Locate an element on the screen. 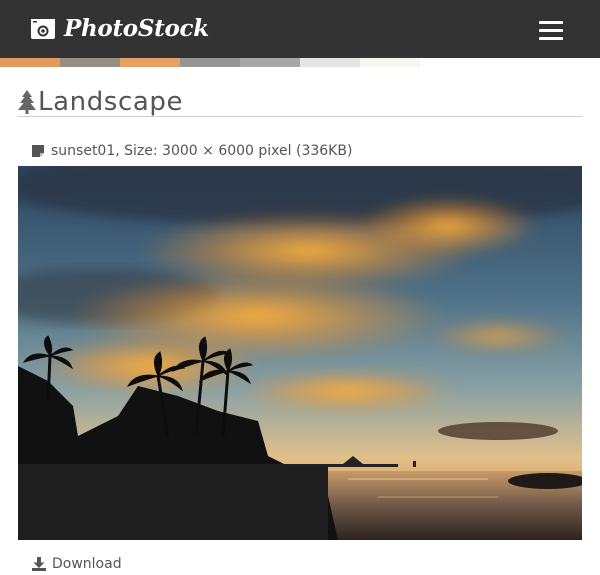  page-title-area: Landscape is located at coordinates (300, 101).